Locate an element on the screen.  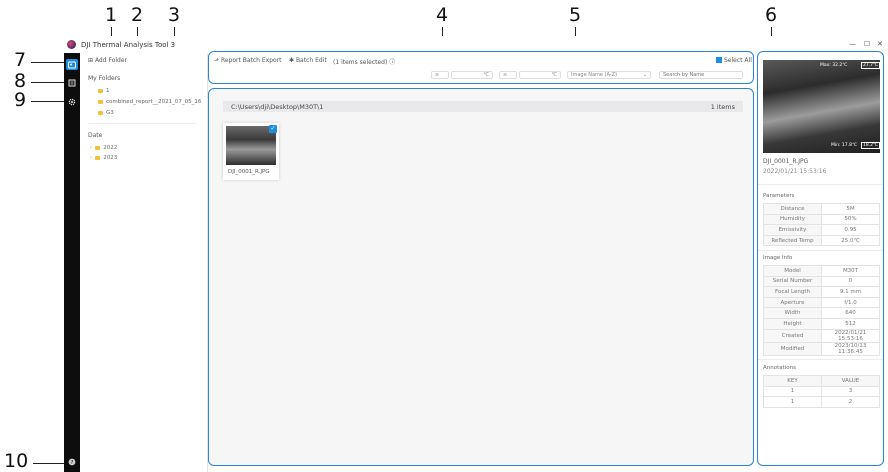
report-icon is located at coordinates (72, 82).